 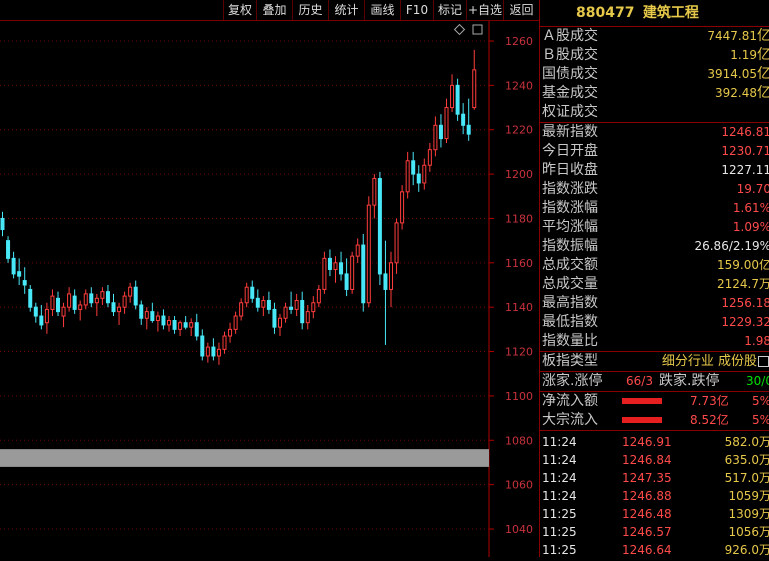 I want to click on toolbar-button-2: 历史, so click(x=310, y=10).